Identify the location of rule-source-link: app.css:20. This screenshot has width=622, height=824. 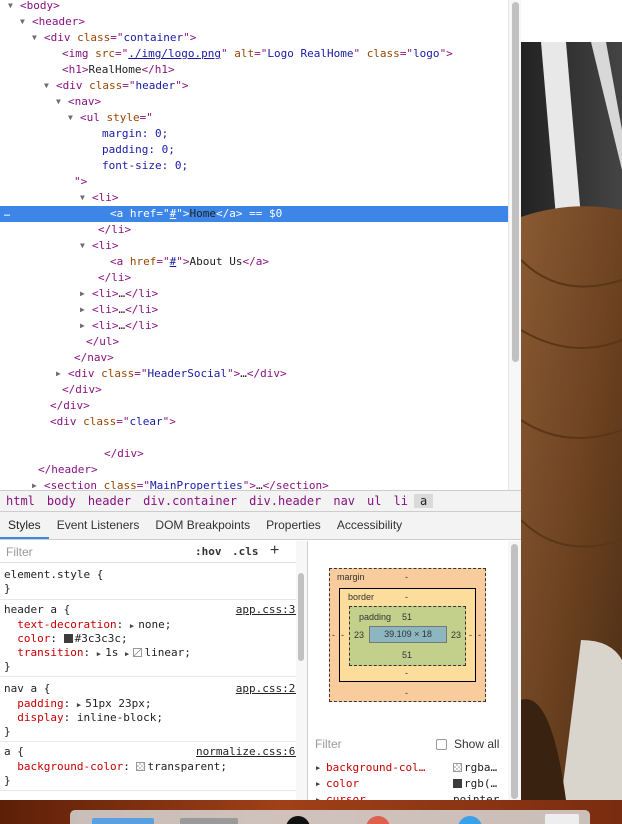
(269, 688).